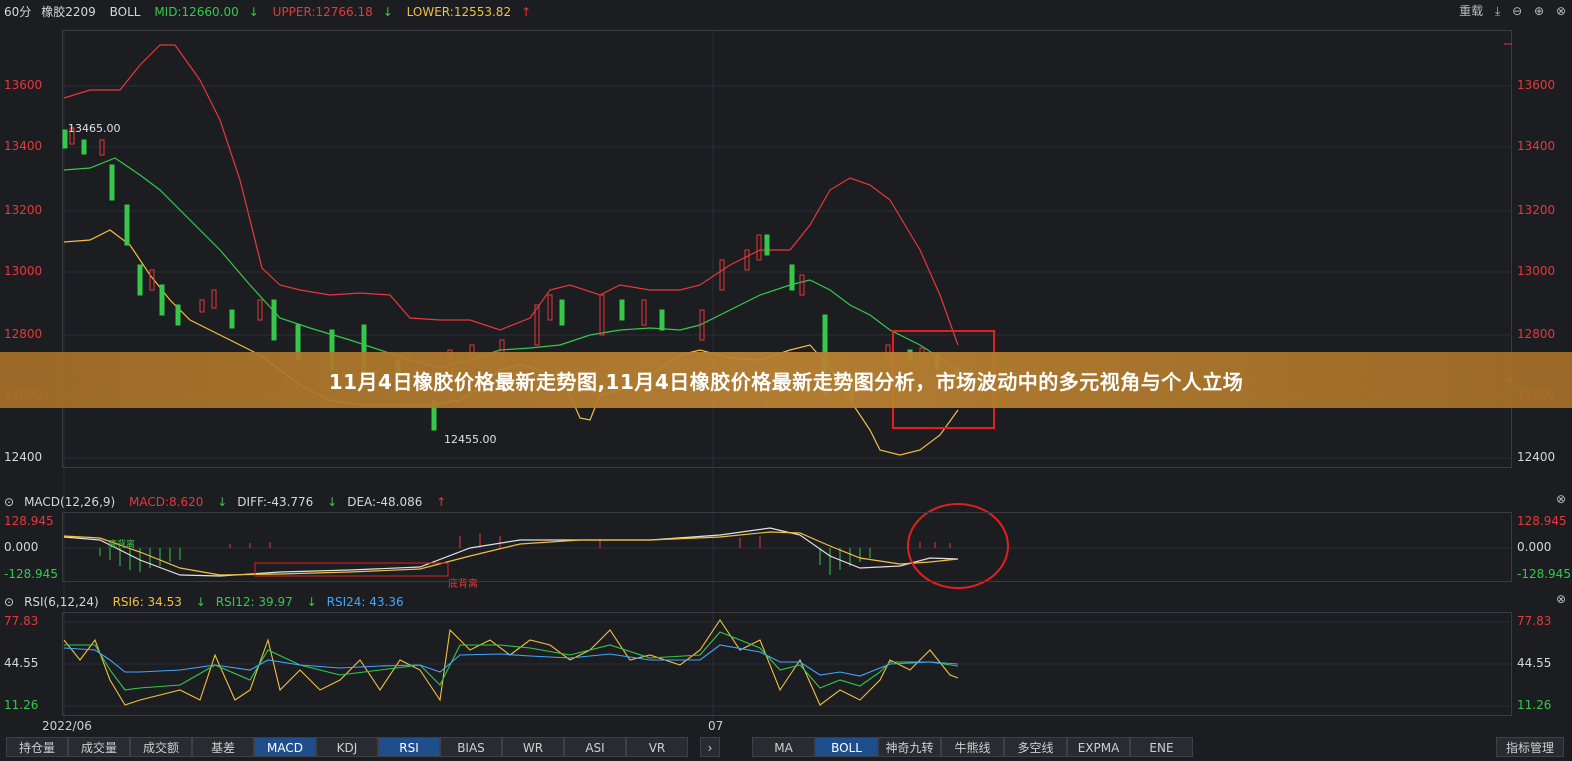  I want to click on macd-tick: 0.000, so click(21, 547).